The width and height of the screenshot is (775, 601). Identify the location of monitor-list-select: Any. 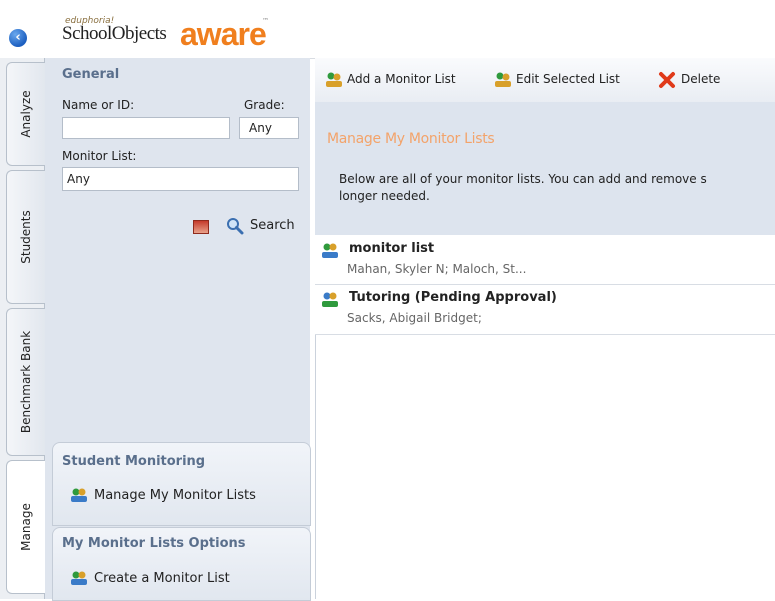
(180, 179).